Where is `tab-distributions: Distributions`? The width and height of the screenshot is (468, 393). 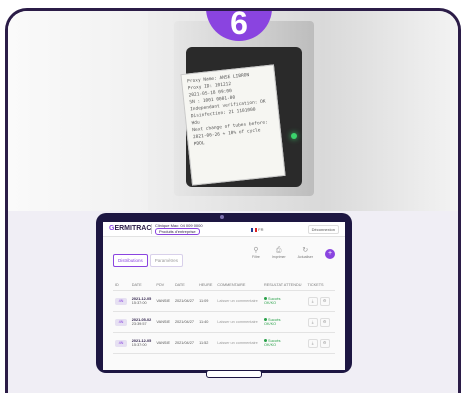 tab-distributions: Distributions is located at coordinates (130, 260).